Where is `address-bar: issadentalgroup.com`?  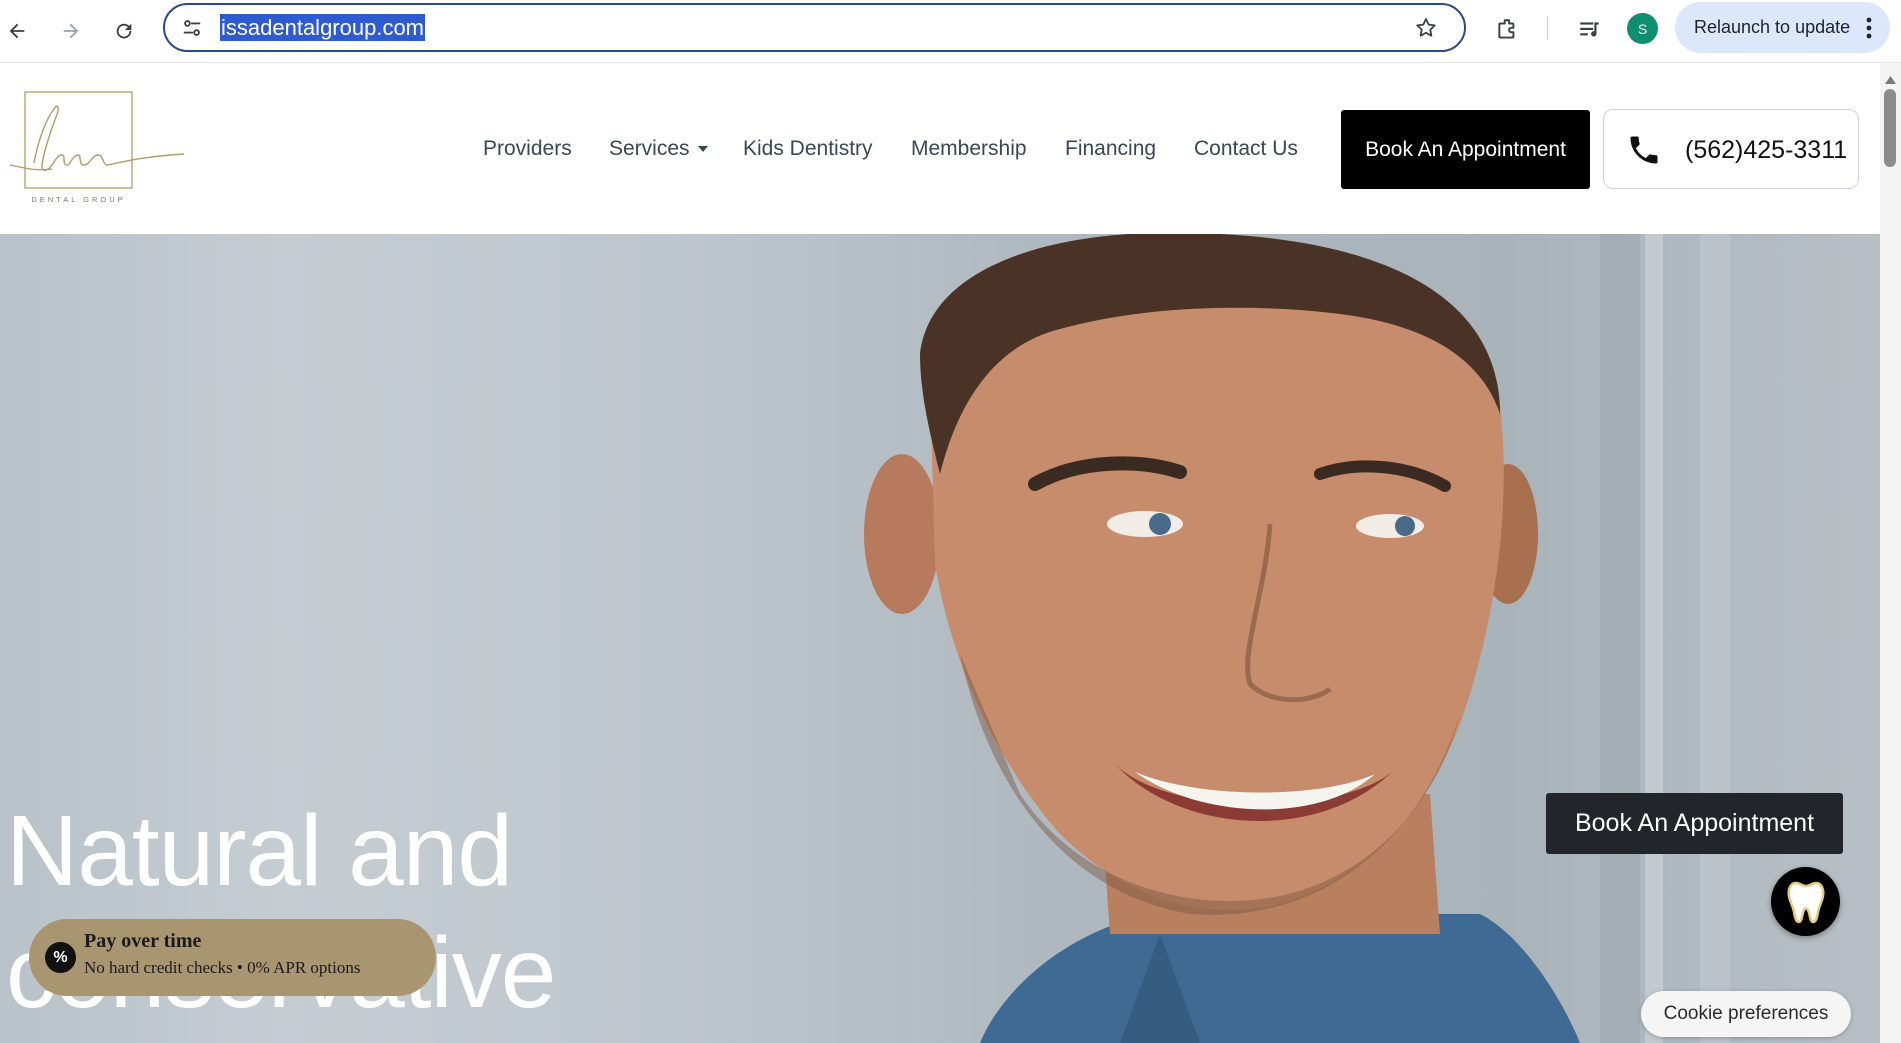 address-bar: issadentalgroup.com is located at coordinates (814, 27).